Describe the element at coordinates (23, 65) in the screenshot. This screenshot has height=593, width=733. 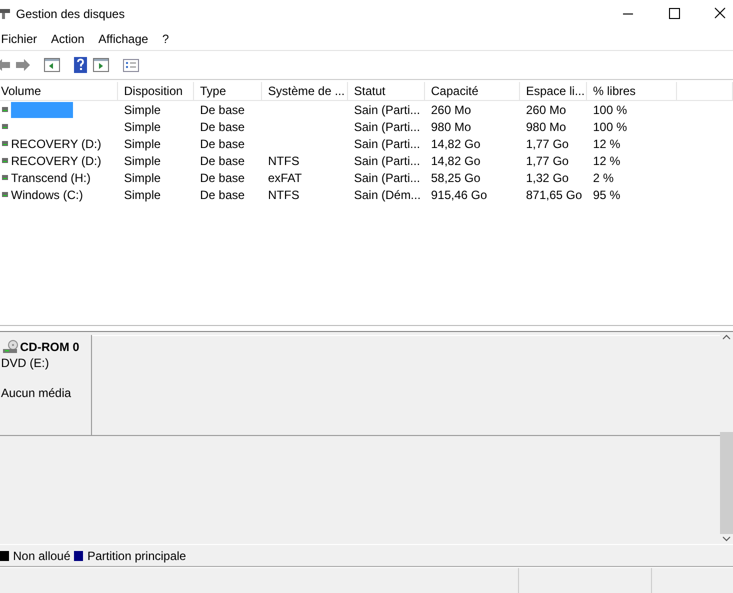
I see `forward-arrow-icon` at that location.